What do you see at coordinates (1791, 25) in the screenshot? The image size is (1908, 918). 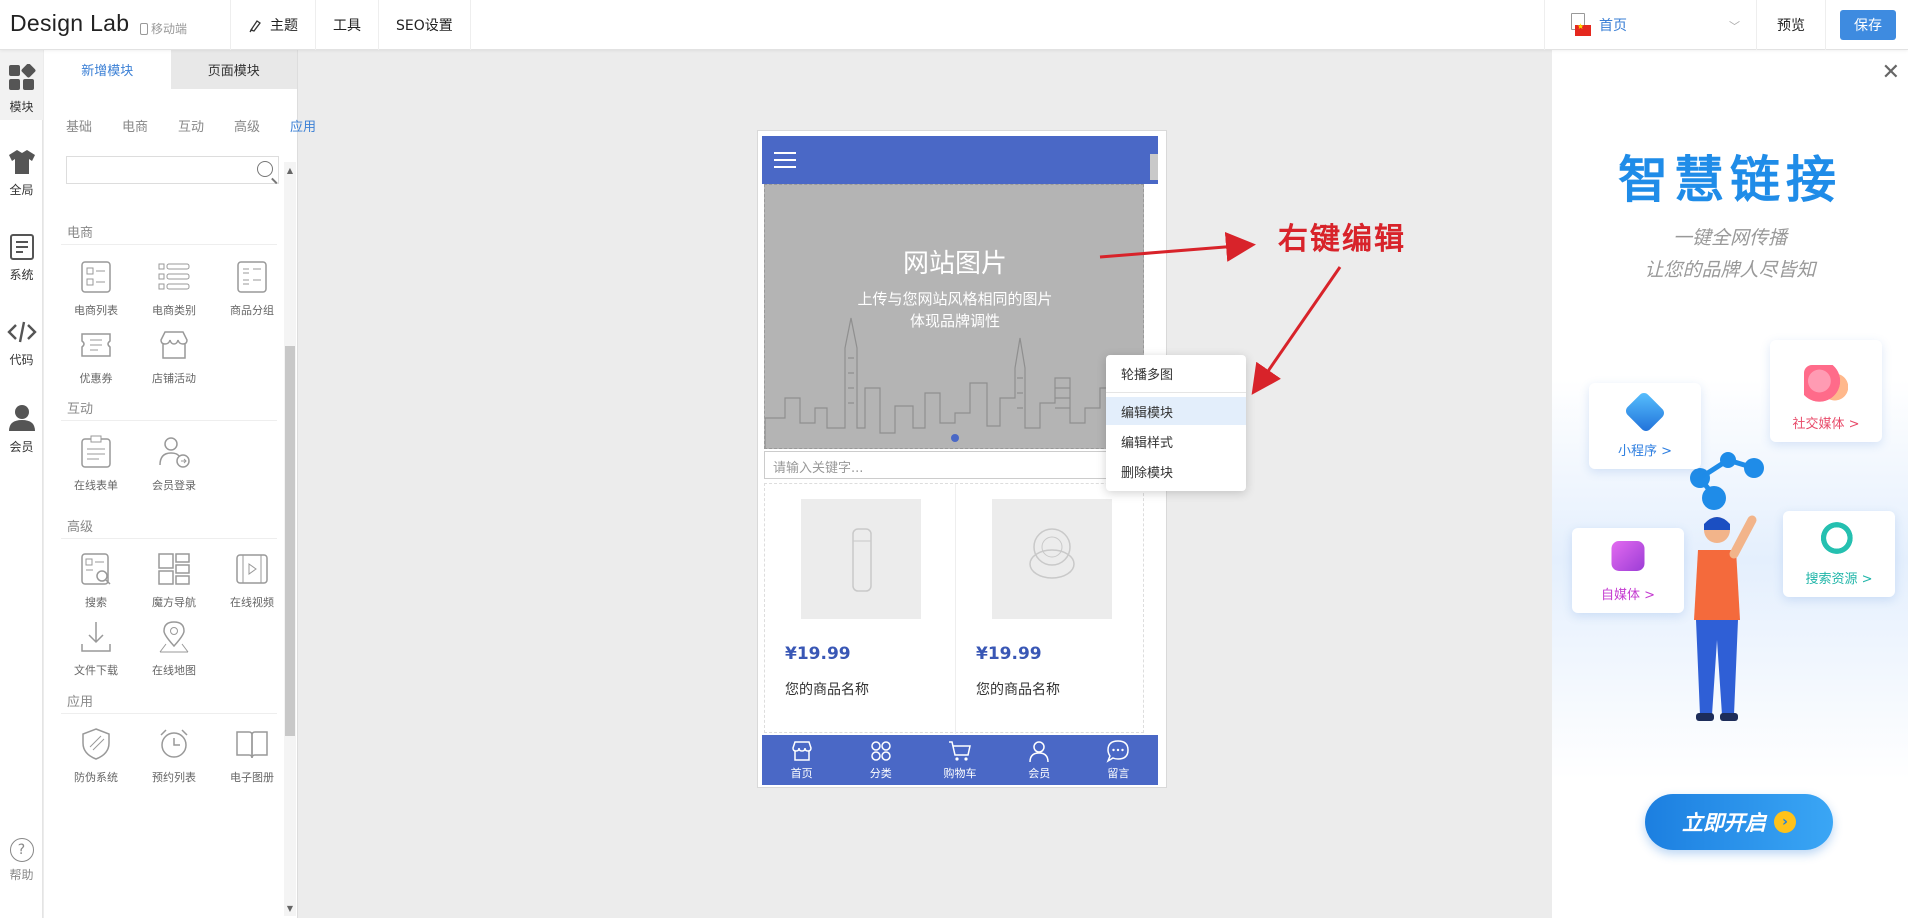 I see `preview-button: 预览` at bounding box center [1791, 25].